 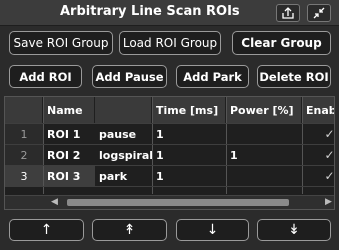 I want to click on row-number: 3, so click(x=24, y=176).